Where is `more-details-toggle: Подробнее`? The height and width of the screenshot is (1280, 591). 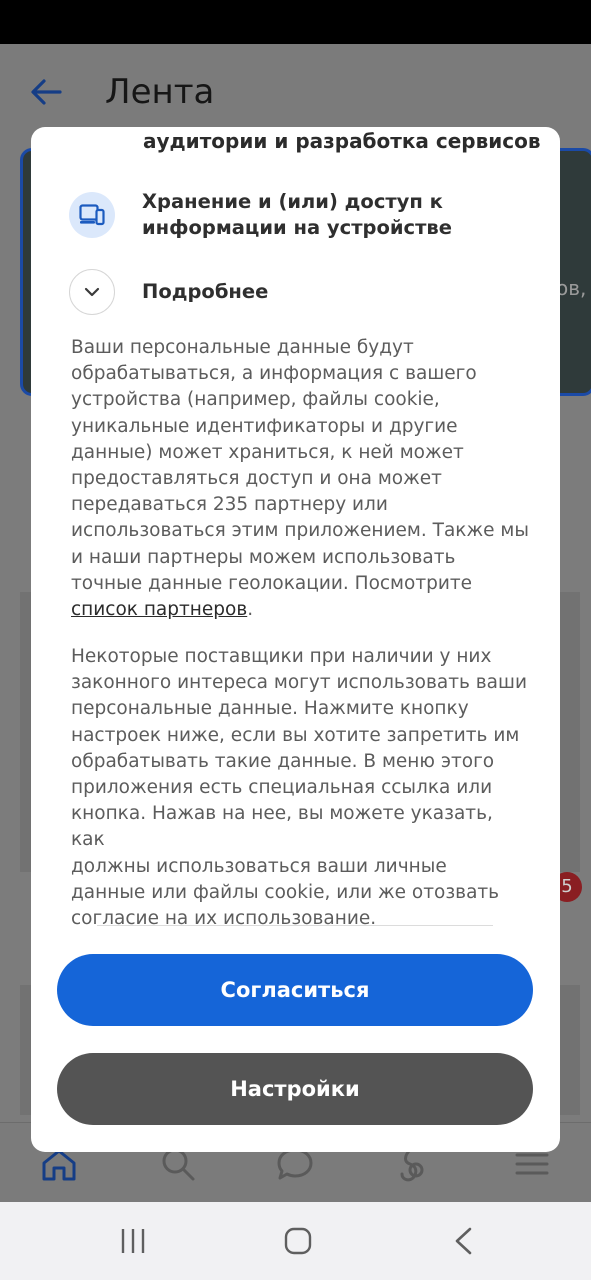
more-details-toggle: Подробнее is located at coordinates (168, 292).